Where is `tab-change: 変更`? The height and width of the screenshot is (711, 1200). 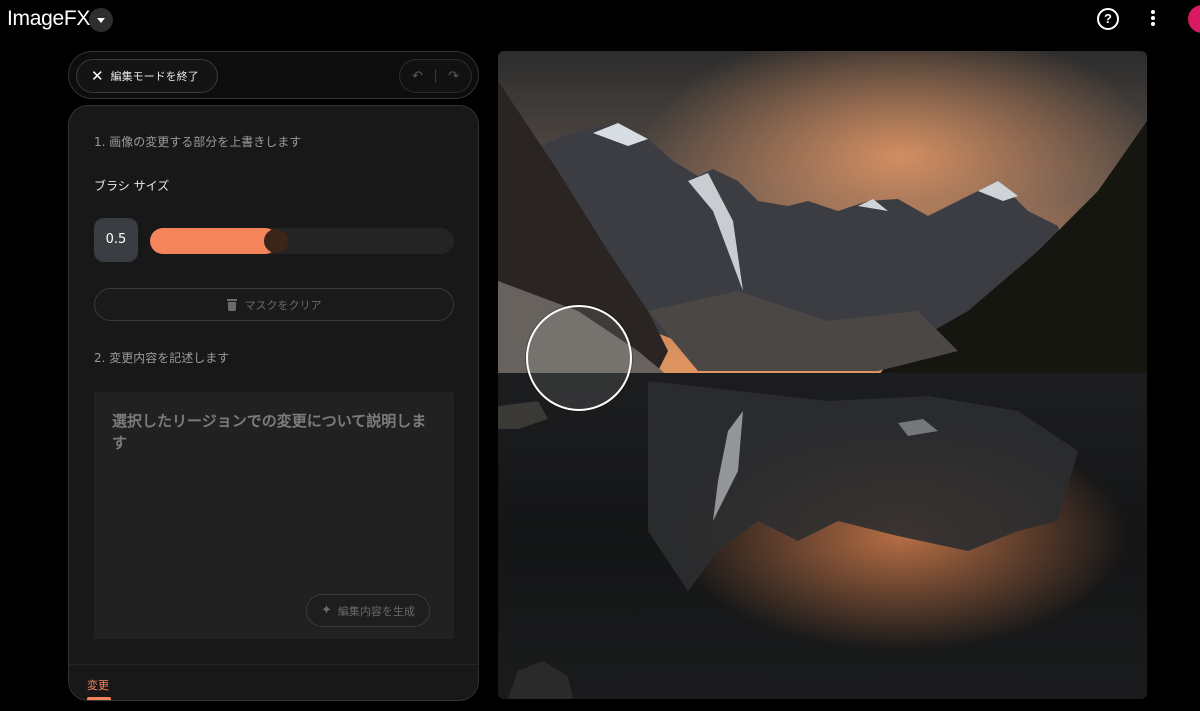 tab-change: 変更 is located at coordinates (98, 685).